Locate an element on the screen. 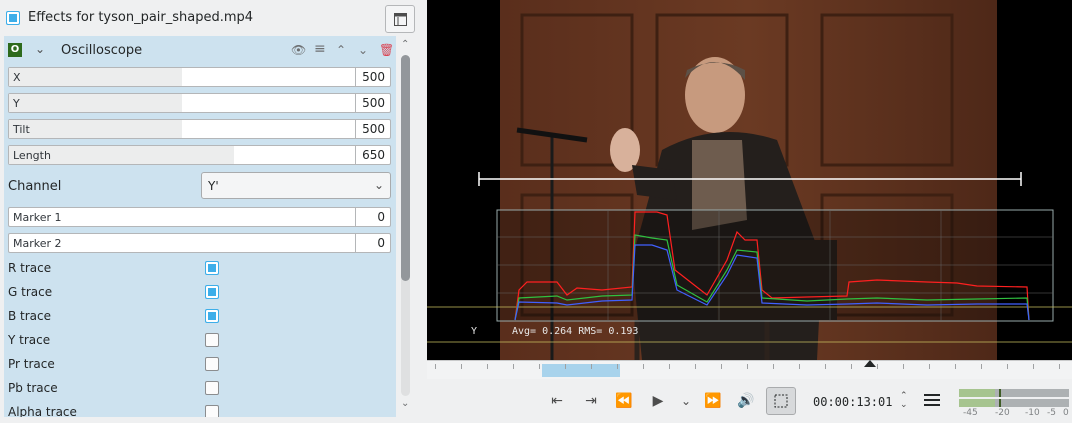 The image size is (1072, 423). rewind-icon: ⏪ is located at coordinates (624, 401).